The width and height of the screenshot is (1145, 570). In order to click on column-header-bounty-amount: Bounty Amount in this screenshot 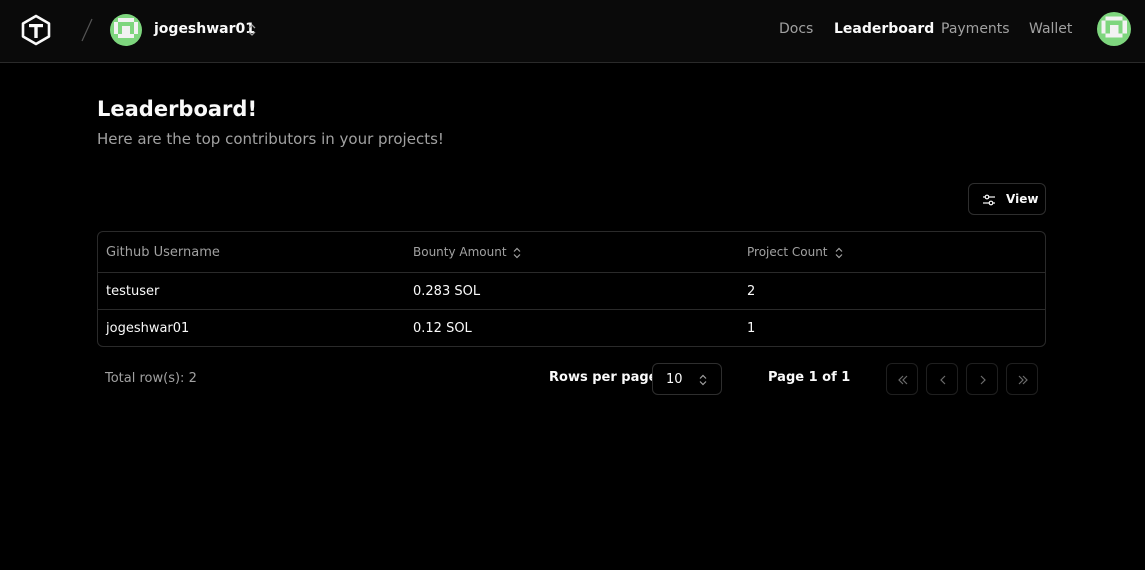, I will do `click(460, 252)`.